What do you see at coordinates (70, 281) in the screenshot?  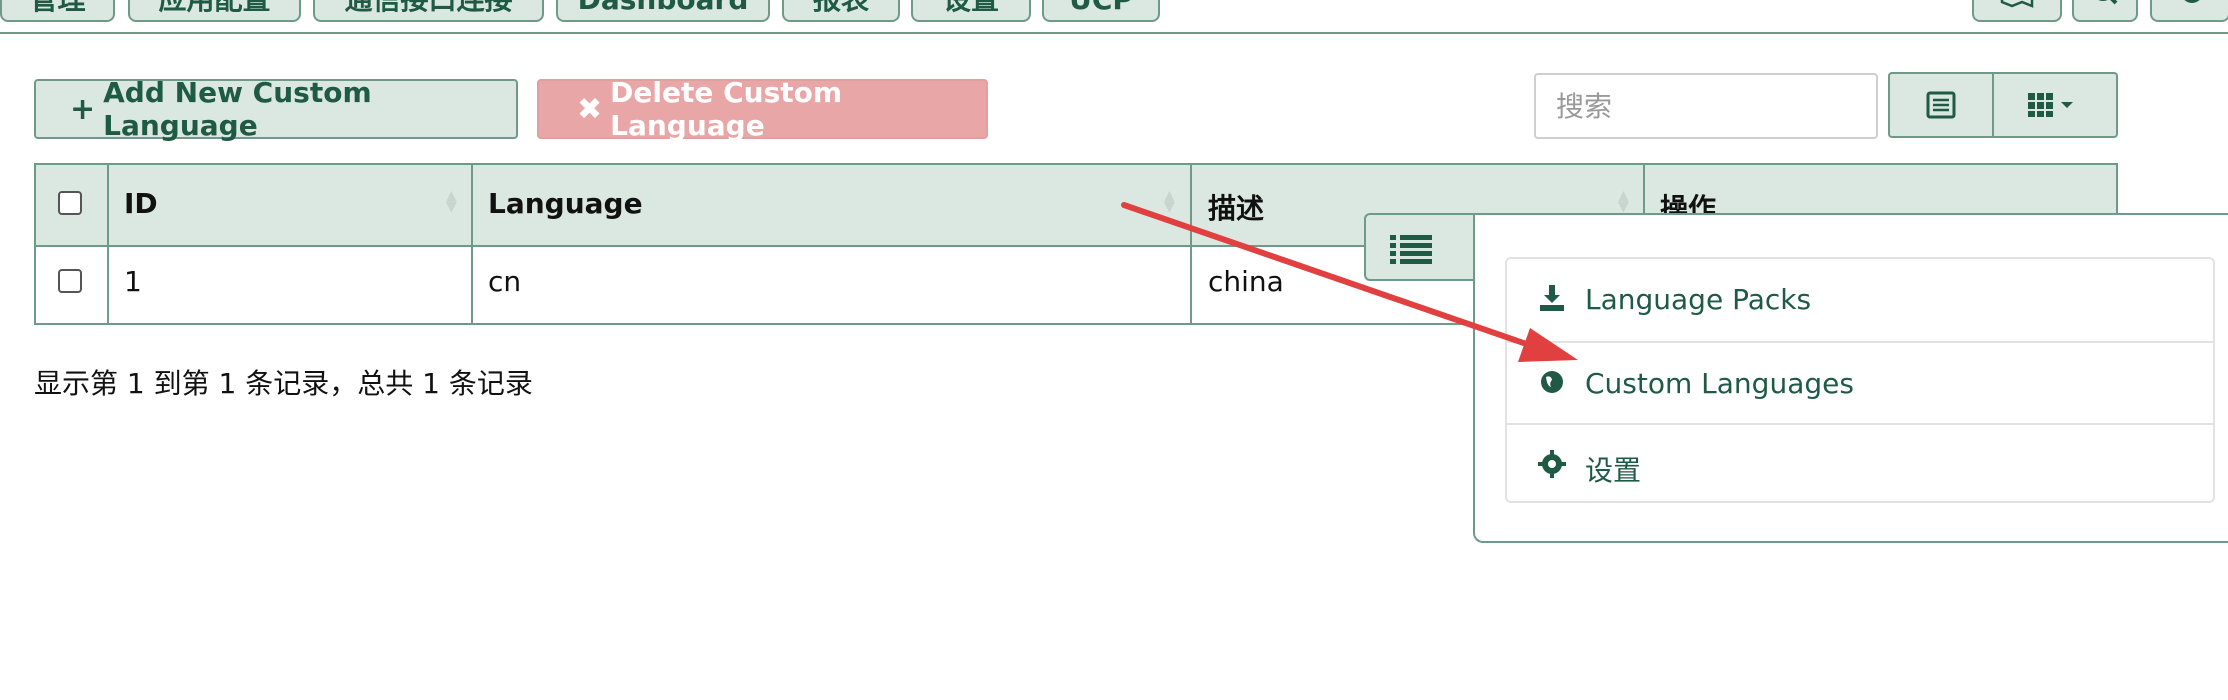 I see `row-checkbox` at bounding box center [70, 281].